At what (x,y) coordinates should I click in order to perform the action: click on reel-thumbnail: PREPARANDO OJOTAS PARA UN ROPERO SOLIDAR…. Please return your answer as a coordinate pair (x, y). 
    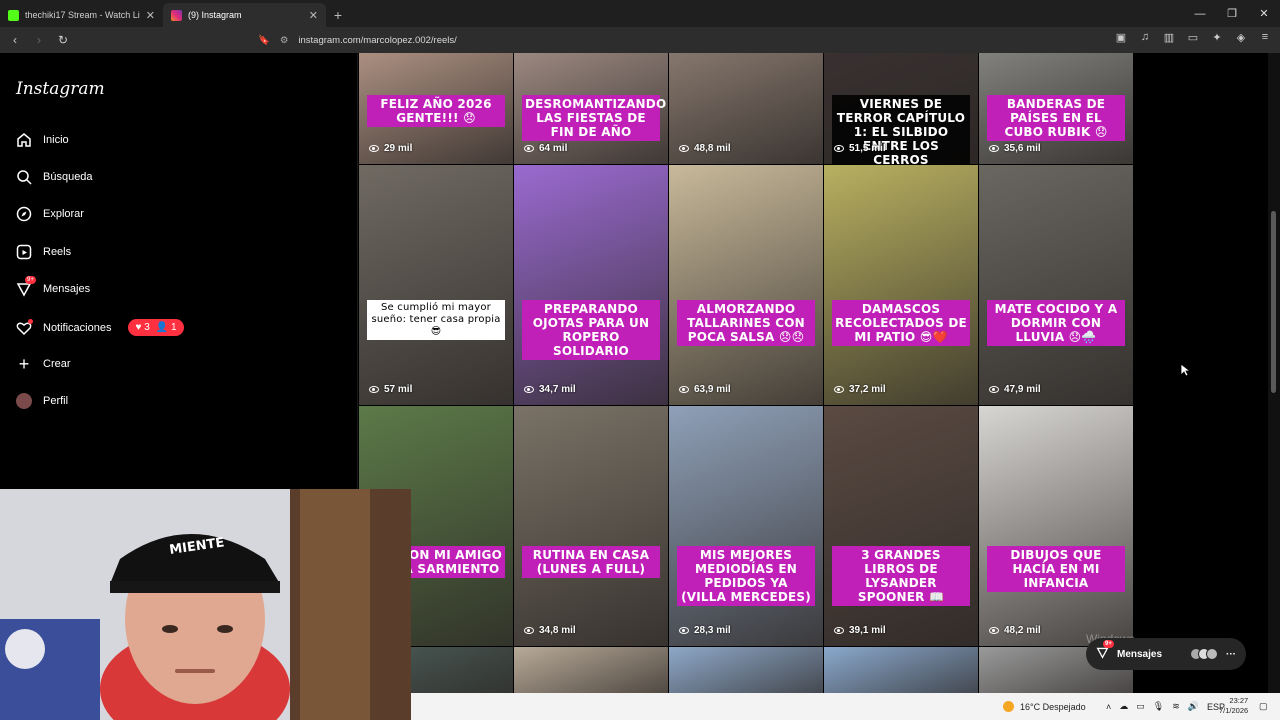
    Looking at the image, I should click on (591, 285).